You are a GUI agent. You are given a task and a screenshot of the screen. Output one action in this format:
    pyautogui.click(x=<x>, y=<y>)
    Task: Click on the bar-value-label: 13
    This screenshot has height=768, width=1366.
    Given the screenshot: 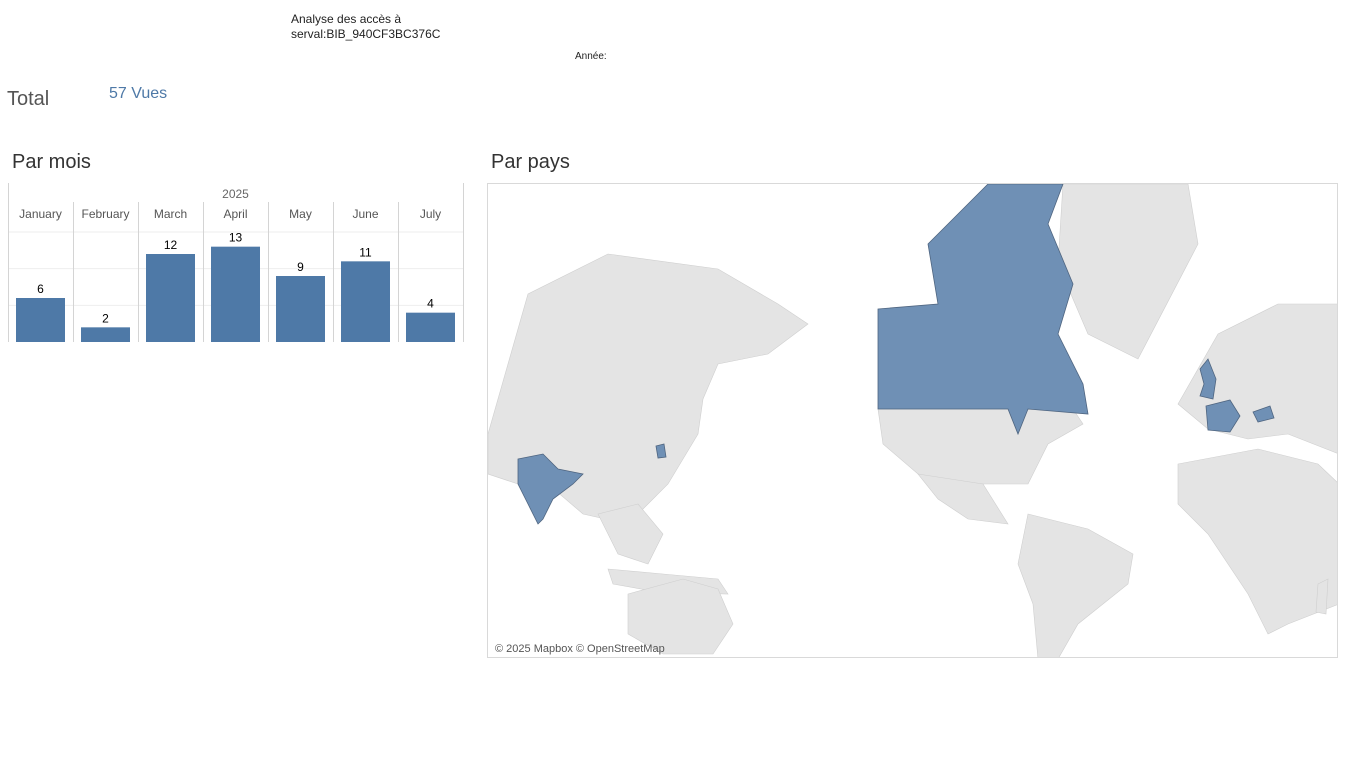 What is the action you would take?
    pyautogui.click(x=236, y=238)
    